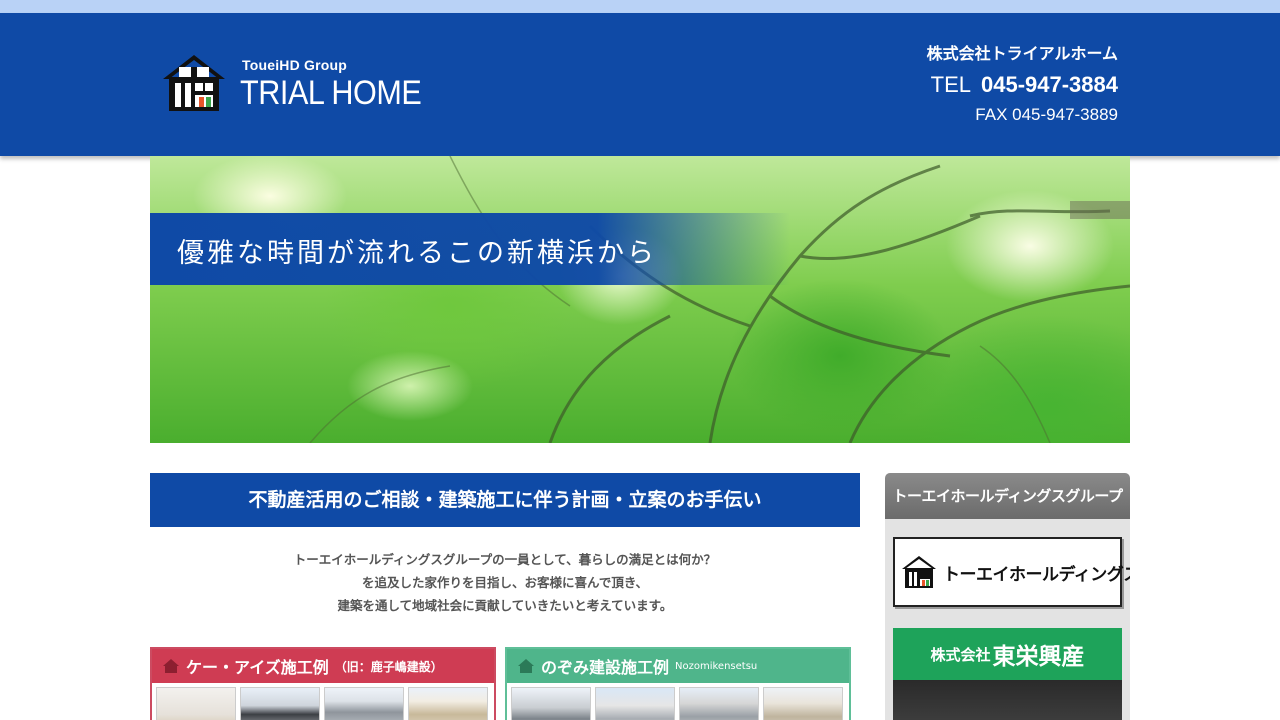  Describe the element at coordinates (716, 666) in the screenshot. I see `nozomi-works-subtitle: Nozomikensetsu` at that location.